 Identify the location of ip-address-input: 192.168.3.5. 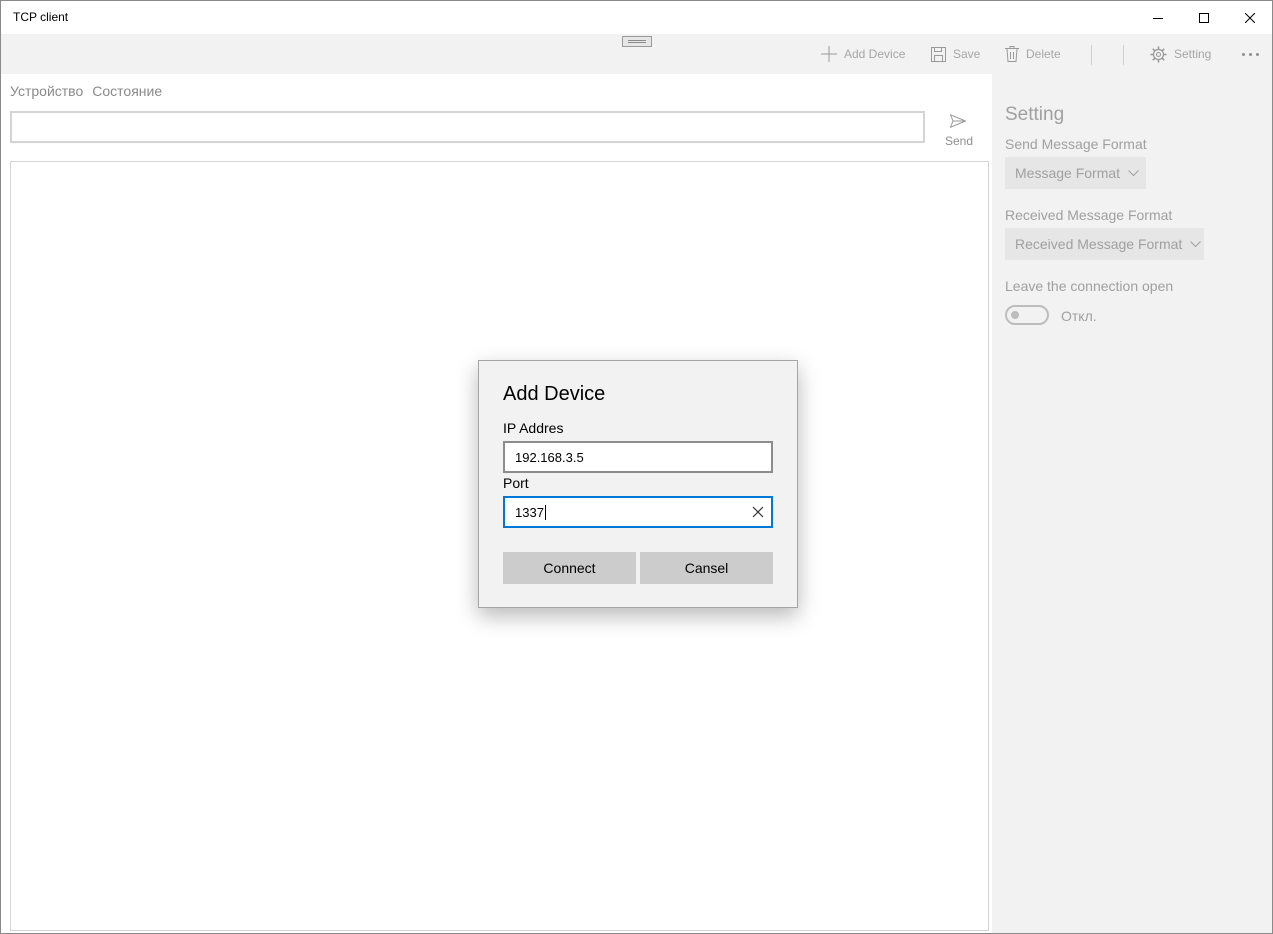
(638, 457).